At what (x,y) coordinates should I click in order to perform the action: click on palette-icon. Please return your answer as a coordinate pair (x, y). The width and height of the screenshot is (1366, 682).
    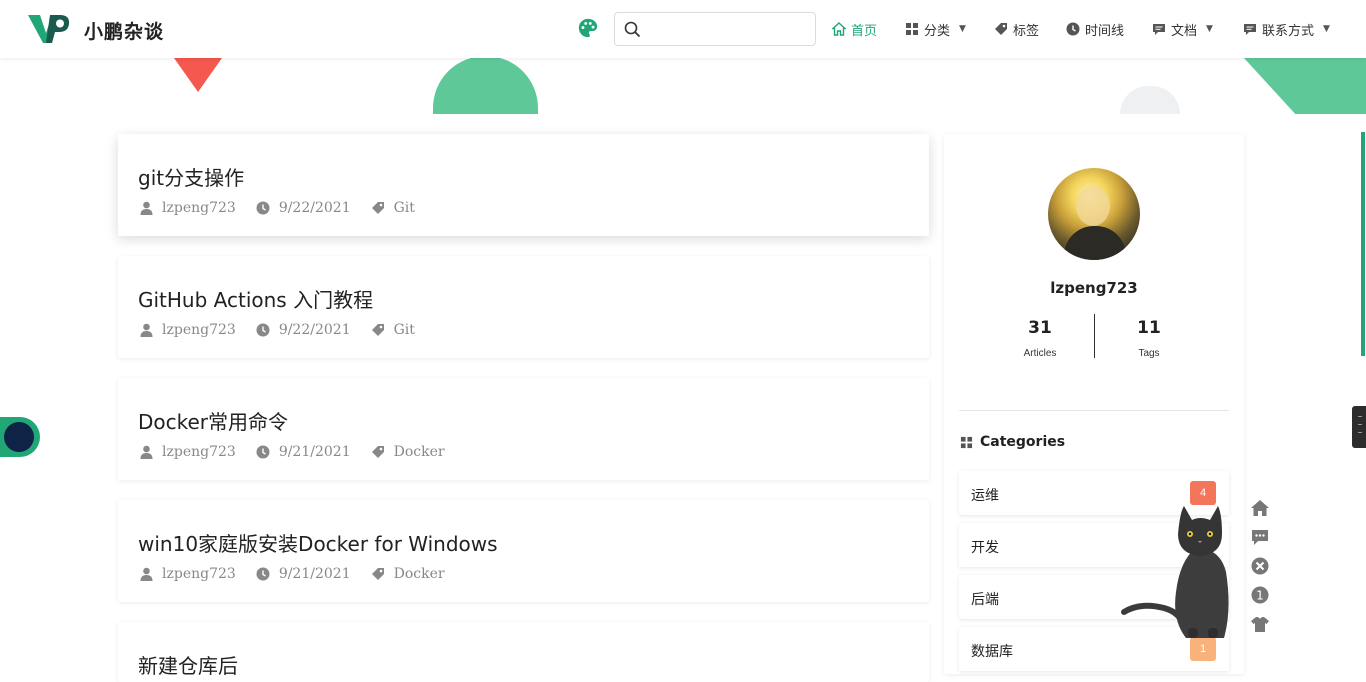
    Looking at the image, I should click on (588, 28).